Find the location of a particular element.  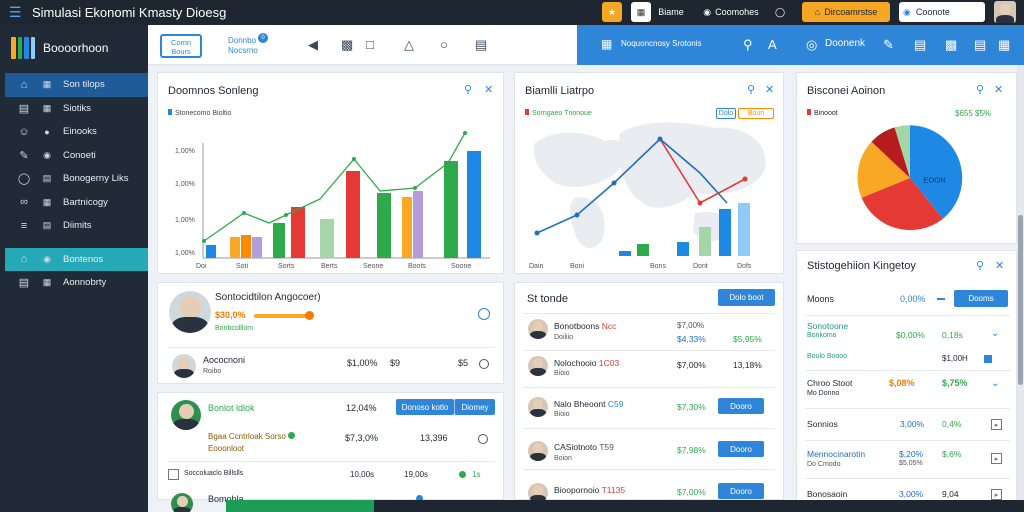

sidebar-item-6: ∞ ▦ Bartnicogy is located at coordinates (76, 203).